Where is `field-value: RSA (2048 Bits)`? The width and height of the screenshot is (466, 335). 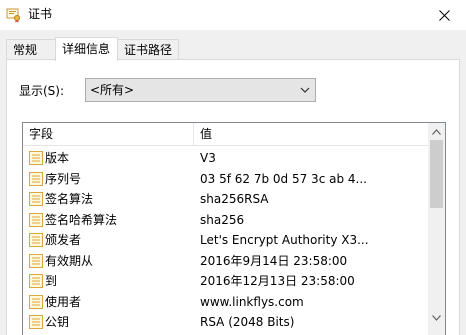
field-value: RSA (2048 Bits) is located at coordinates (247, 322).